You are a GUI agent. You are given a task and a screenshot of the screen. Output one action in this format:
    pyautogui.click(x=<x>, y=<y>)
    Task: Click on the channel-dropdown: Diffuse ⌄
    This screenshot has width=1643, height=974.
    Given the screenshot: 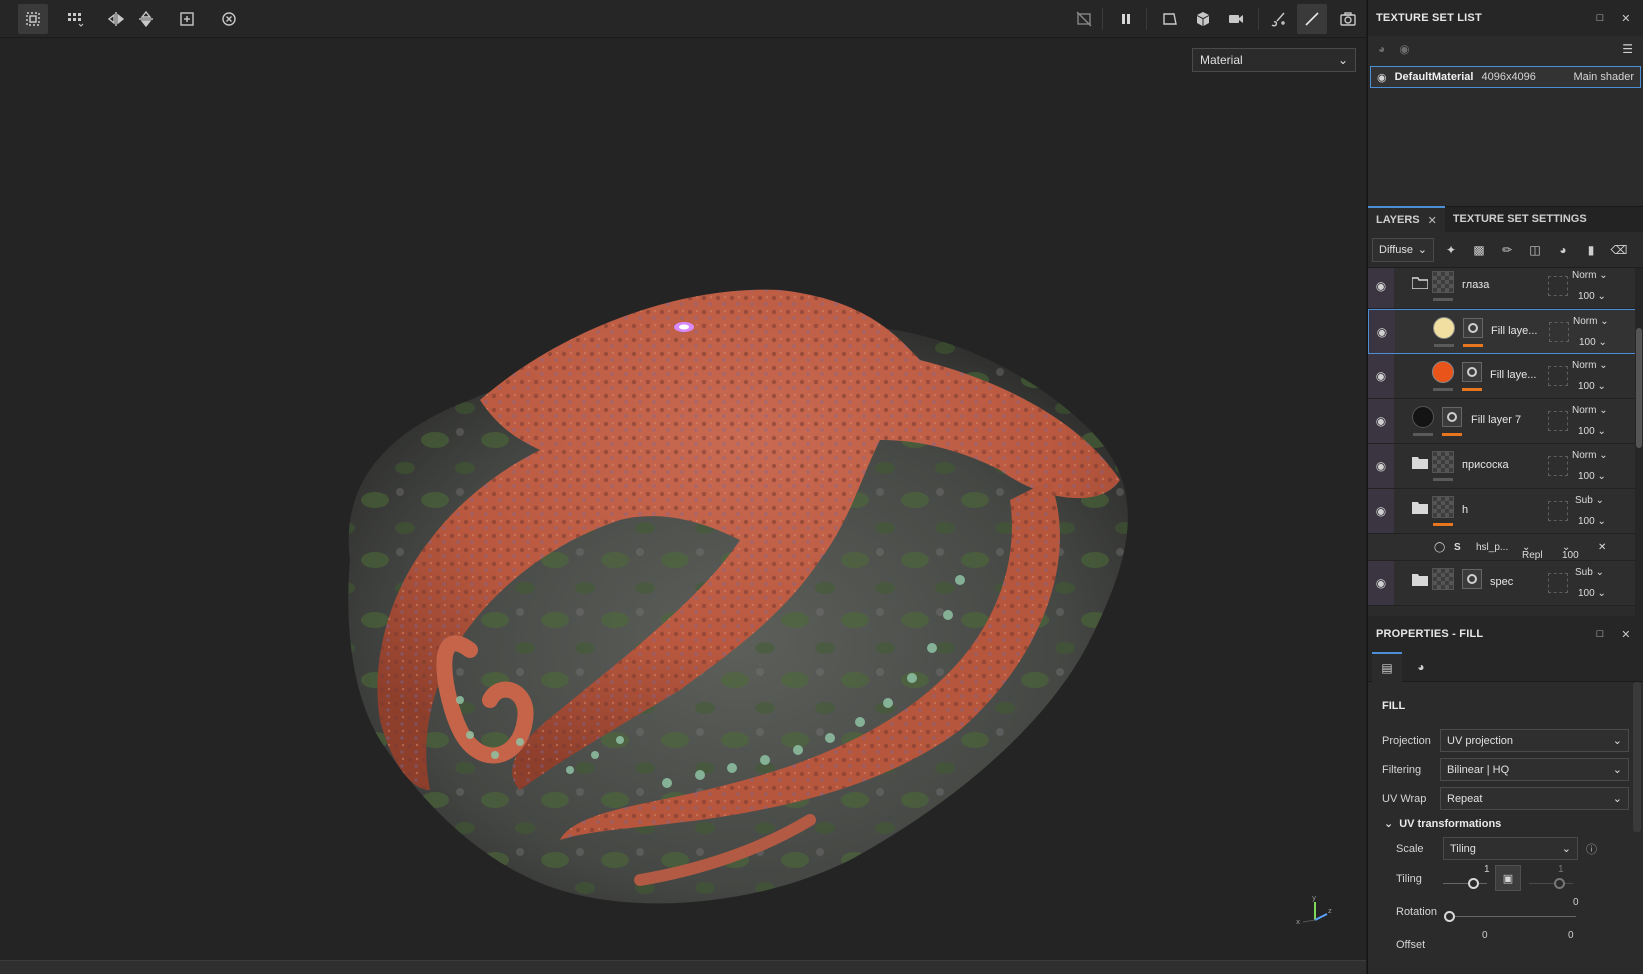 What is the action you would take?
    pyautogui.click(x=1403, y=249)
    